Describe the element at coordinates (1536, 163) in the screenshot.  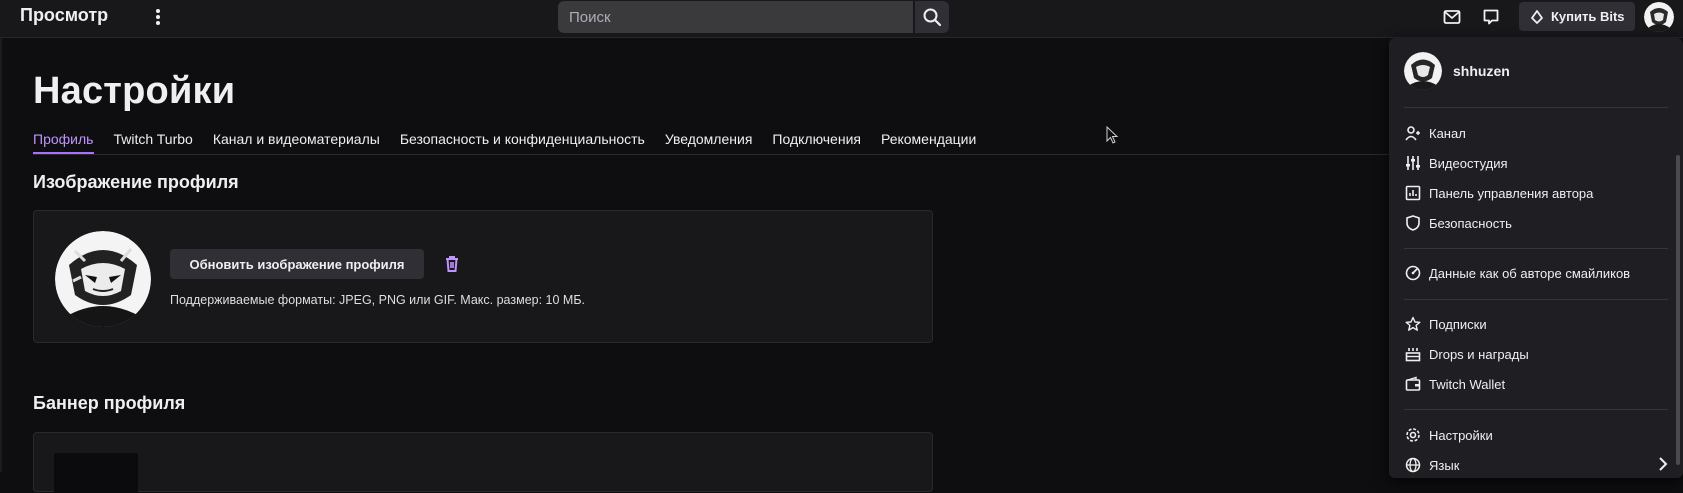
I see `menu-item-video-studio: Видеостудия` at that location.